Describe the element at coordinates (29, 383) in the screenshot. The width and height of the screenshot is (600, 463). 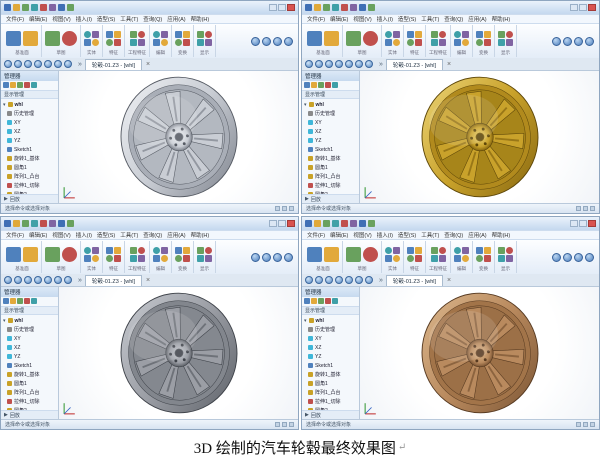
I see `tree-item-6: 圆角1` at that location.